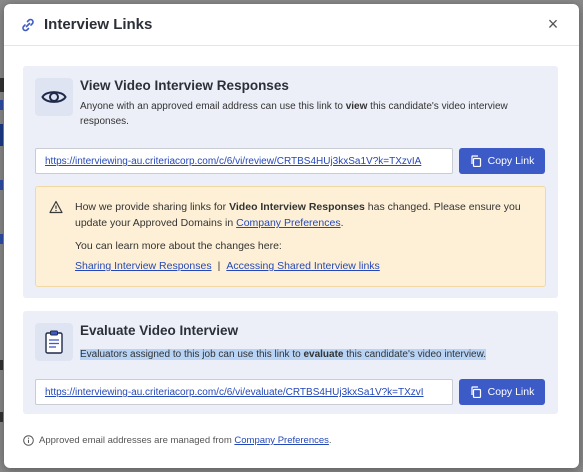  I want to click on accessing-shared-links-link: Accessing Shared Interview links, so click(303, 266).